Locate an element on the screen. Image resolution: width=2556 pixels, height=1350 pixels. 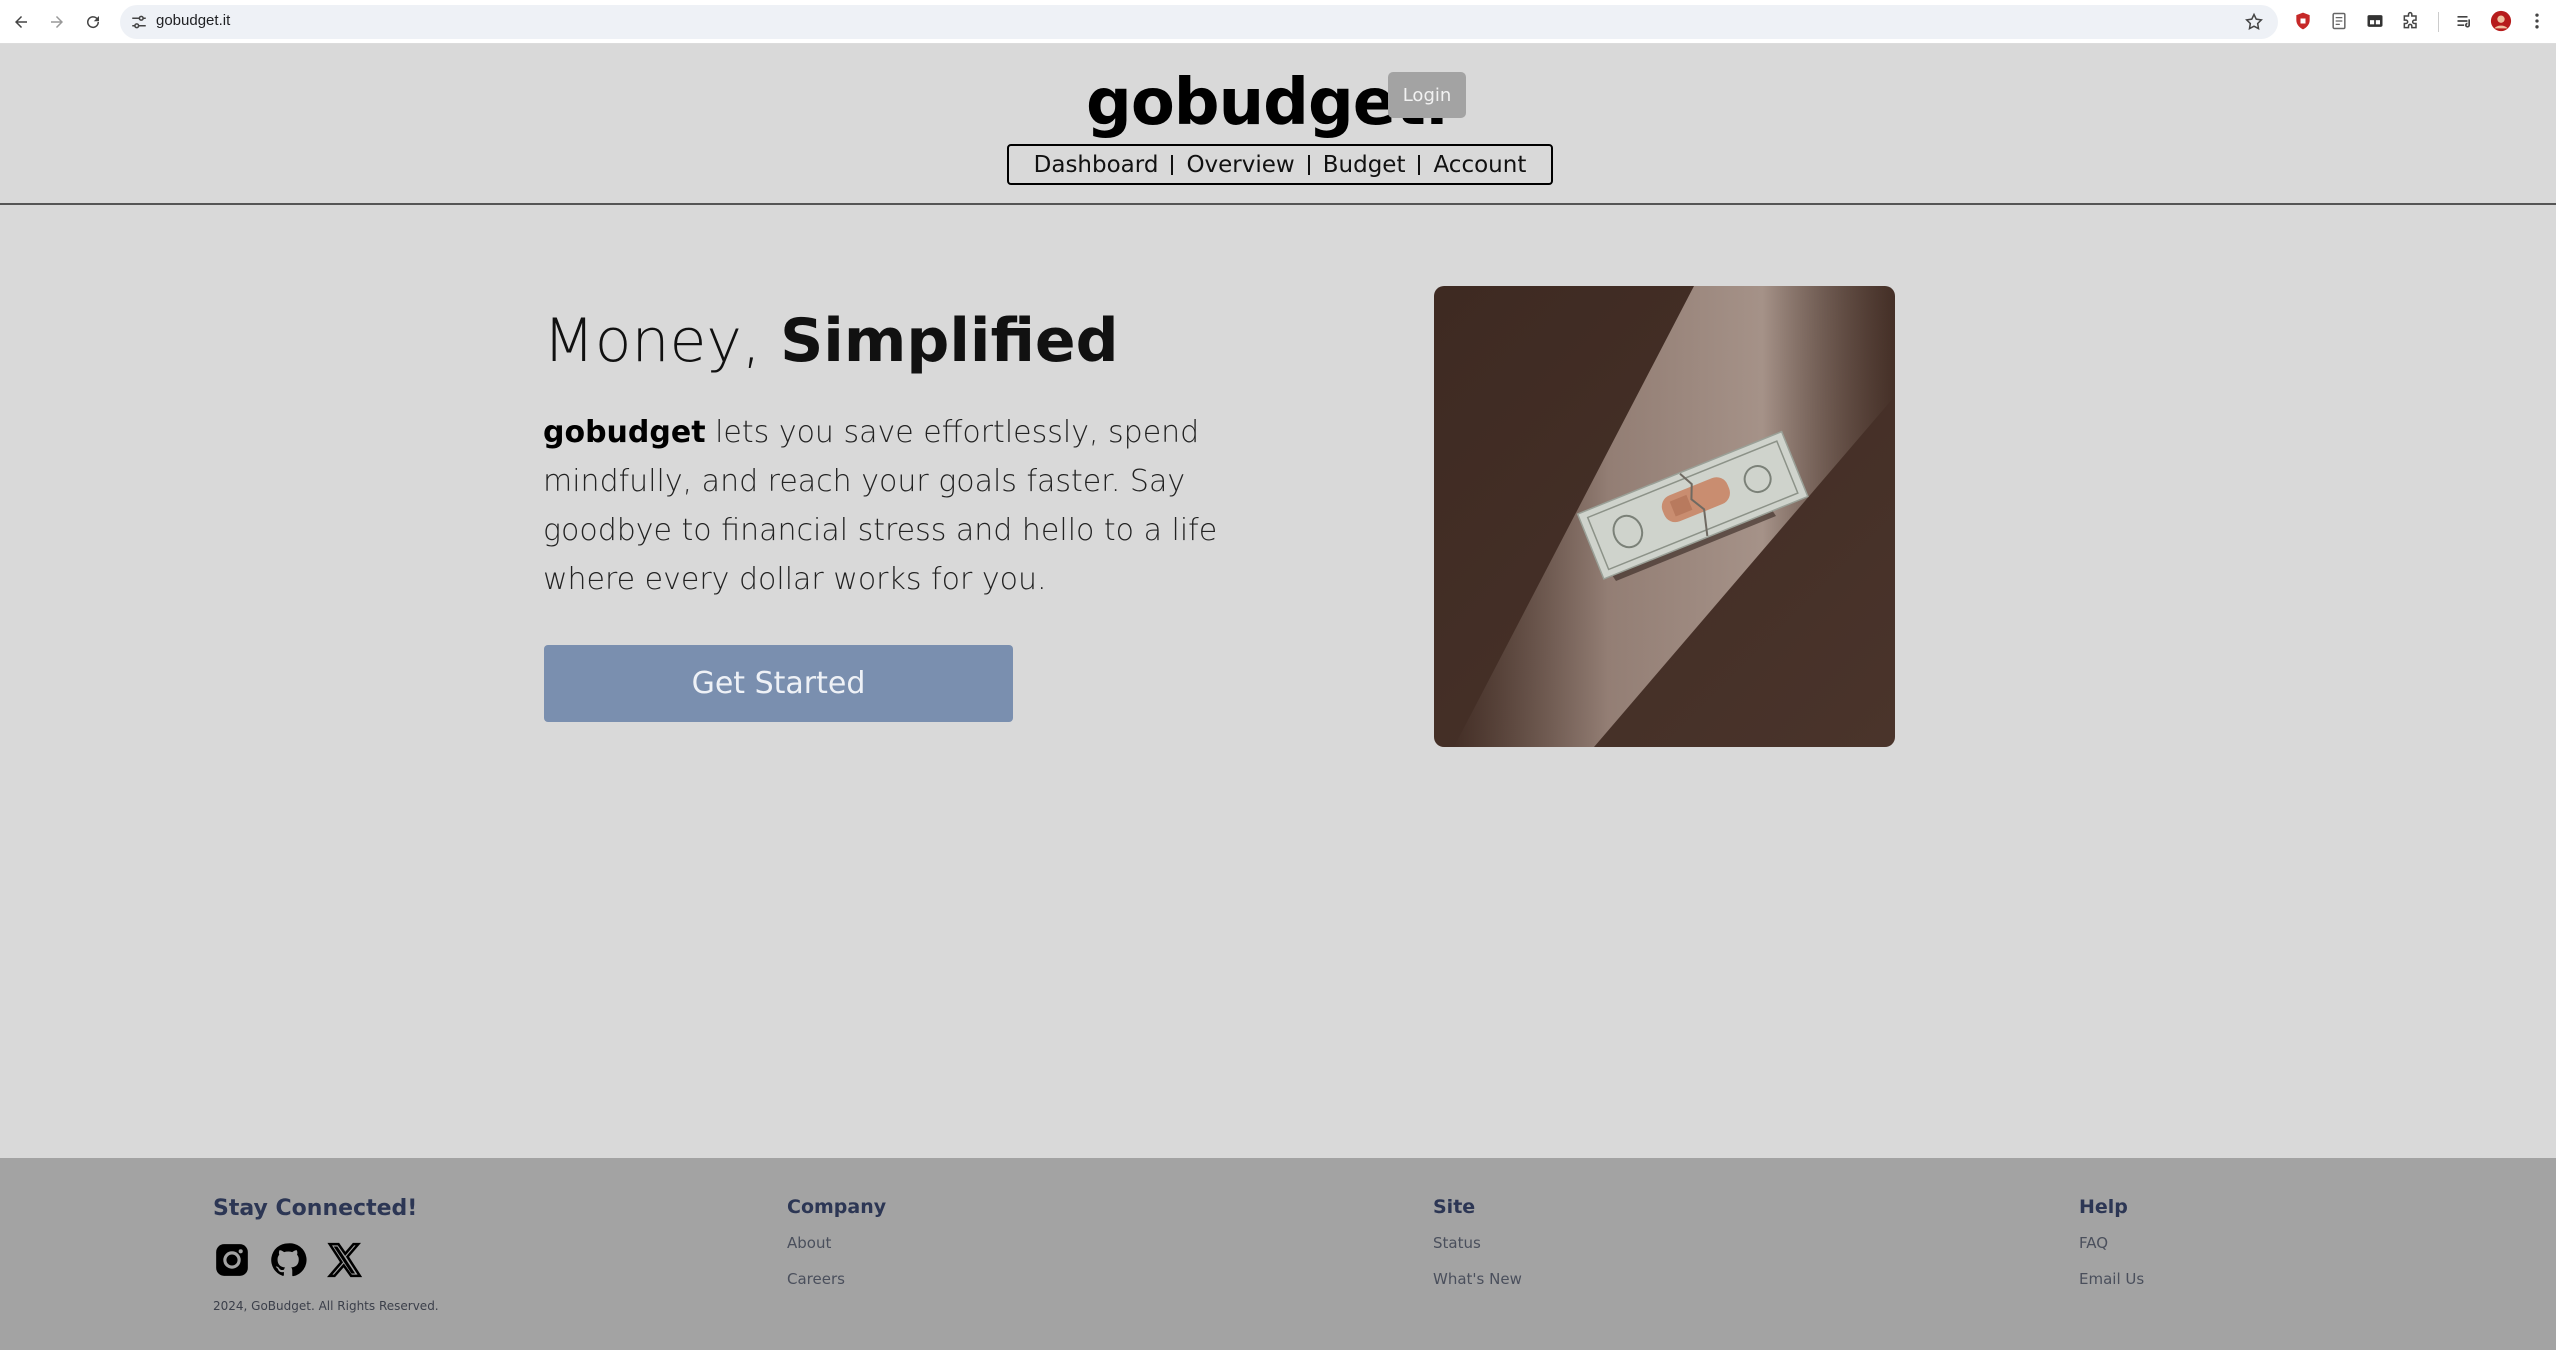
login-button: Login is located at coordinates (1427, 95).